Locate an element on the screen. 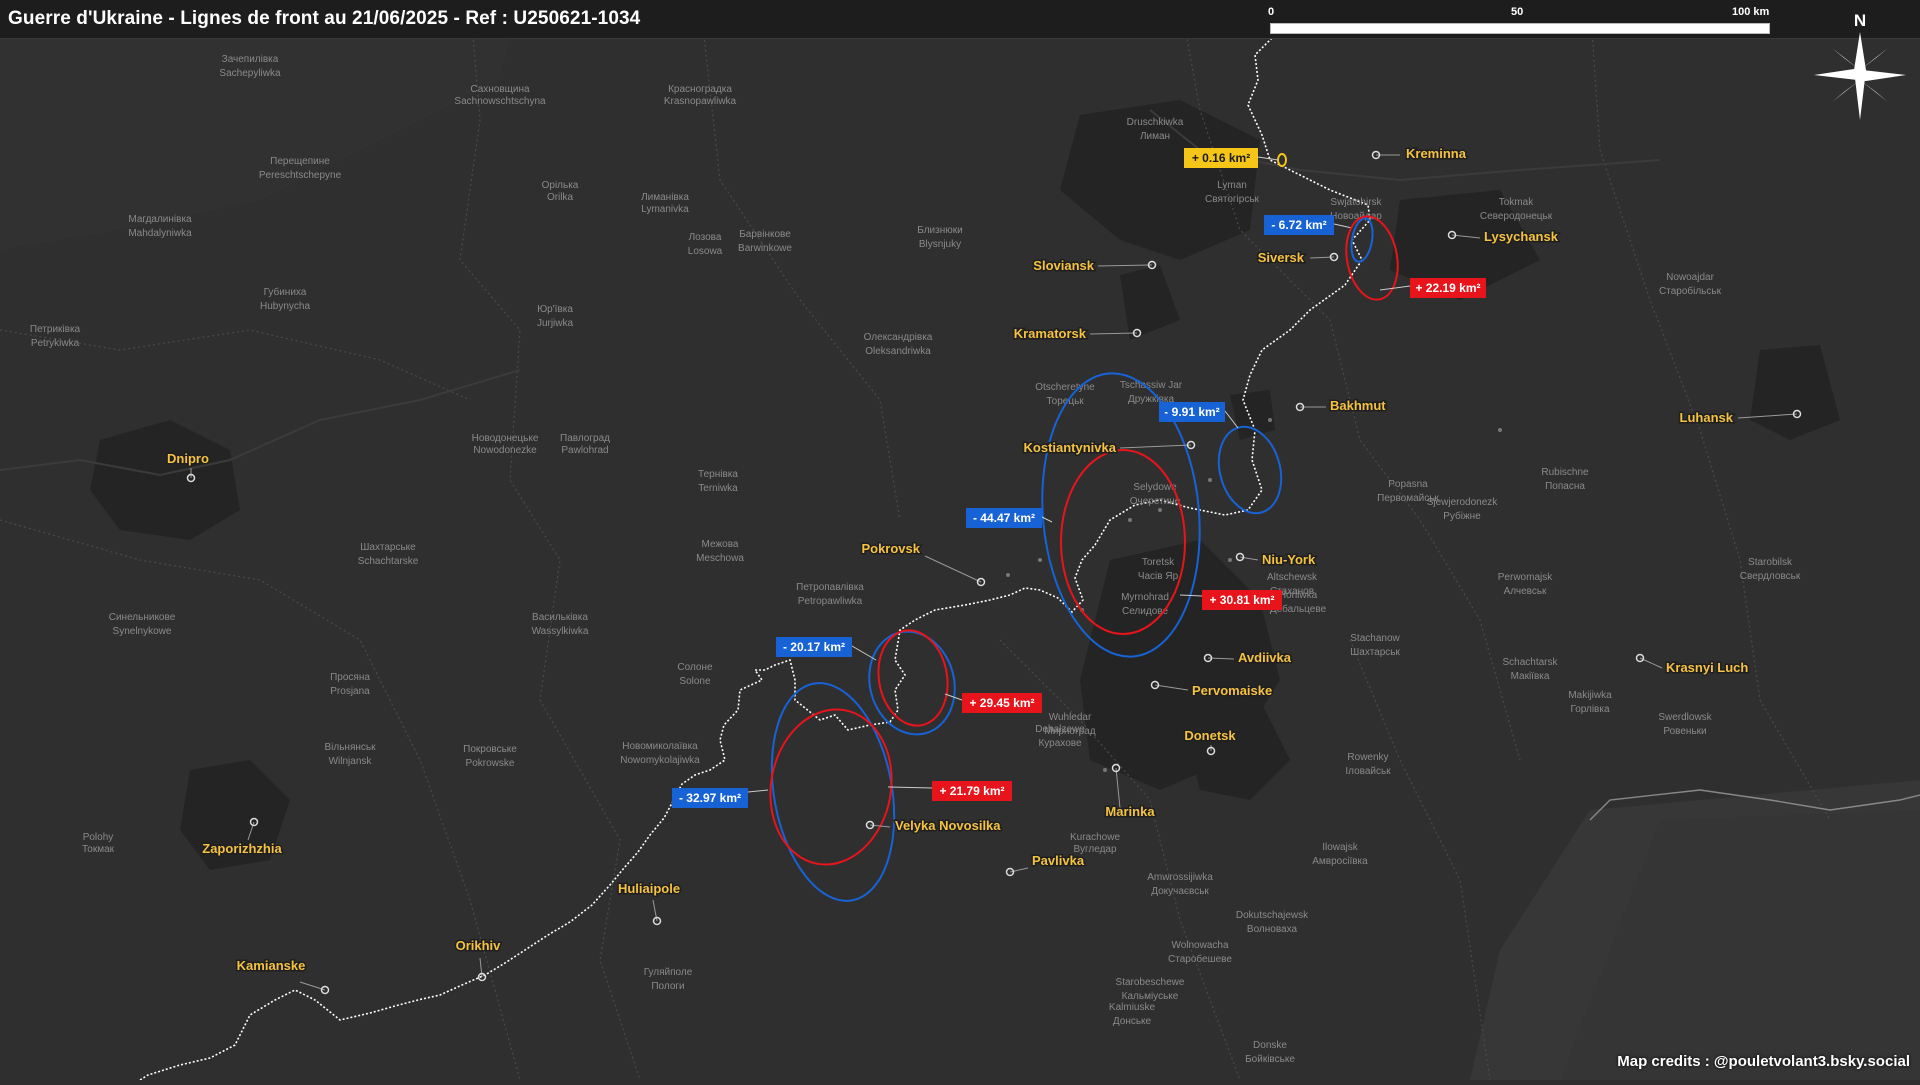 The width and height of the screenshot is (1920, 1085). place-name-label: Бойківське is located at coordinates (1270, 1059).